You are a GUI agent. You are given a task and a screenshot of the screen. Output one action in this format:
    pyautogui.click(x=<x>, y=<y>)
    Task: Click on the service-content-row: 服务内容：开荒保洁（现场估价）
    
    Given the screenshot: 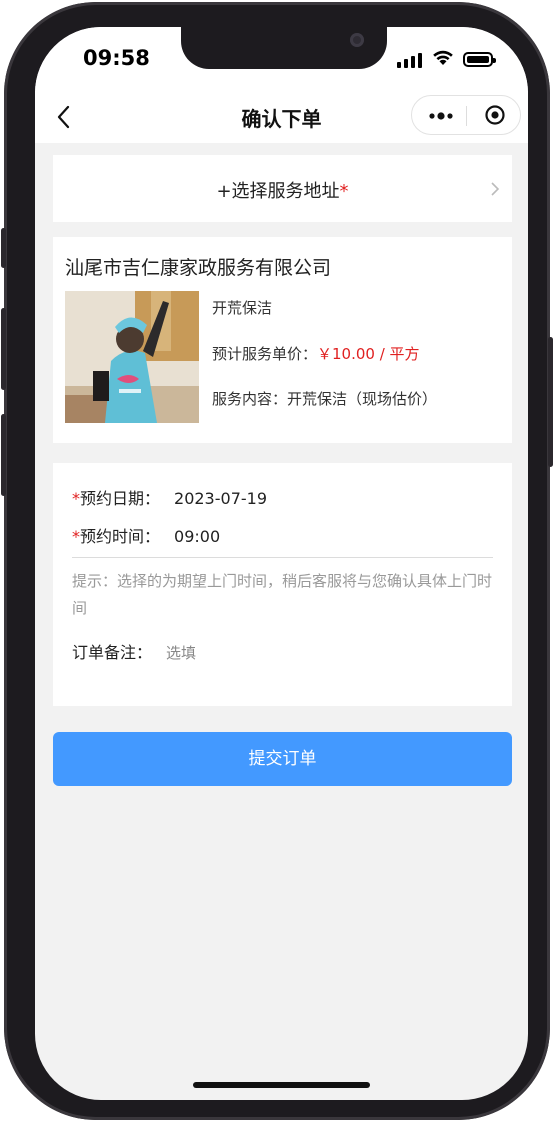 What is the action you would take?
    pyautogui.click(x=324, y=398)
    